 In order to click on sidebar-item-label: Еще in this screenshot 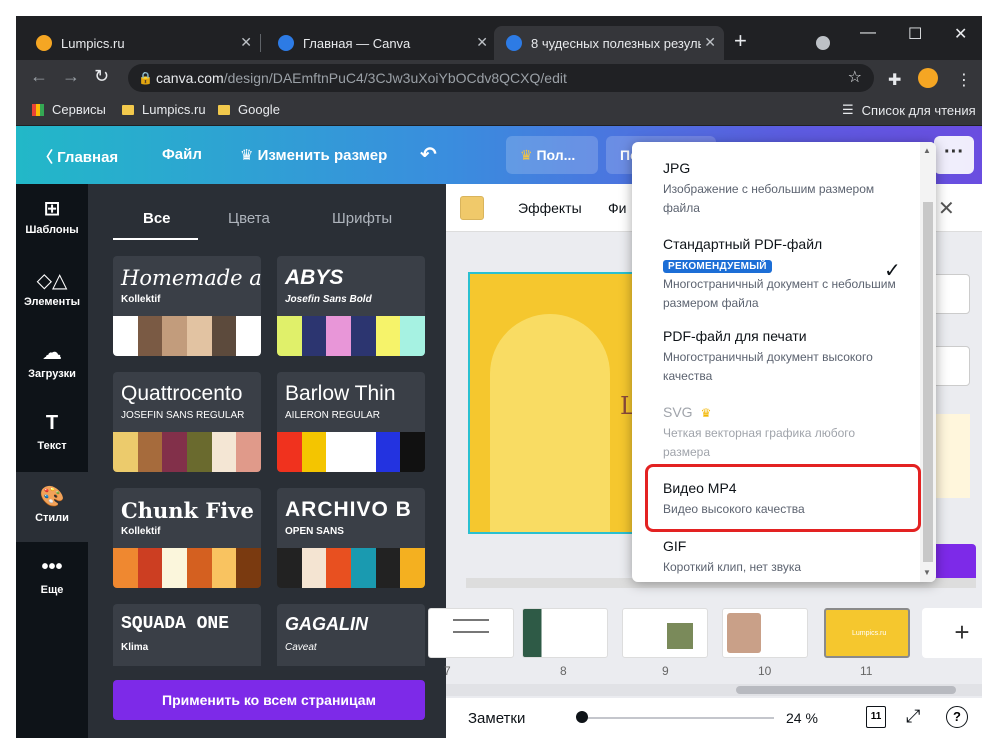, I will do `click(52, 590)`.